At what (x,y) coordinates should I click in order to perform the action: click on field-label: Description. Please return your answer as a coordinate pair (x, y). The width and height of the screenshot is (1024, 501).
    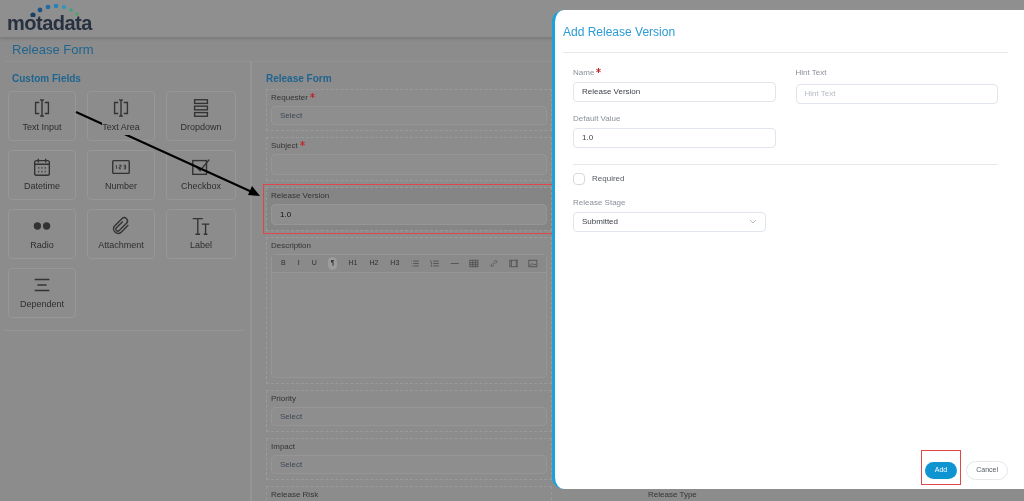
    Looking at the image, I should click on (291, 245).